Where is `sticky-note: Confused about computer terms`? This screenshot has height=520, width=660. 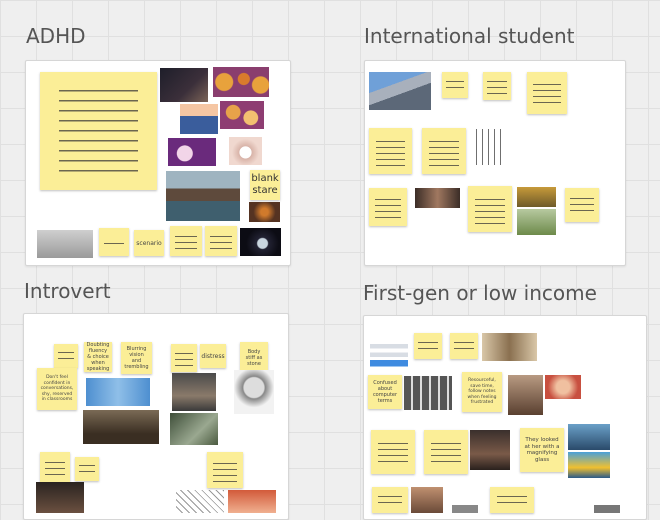 sticky-note: Confused about computer terms is located at coordinates (385, 392).